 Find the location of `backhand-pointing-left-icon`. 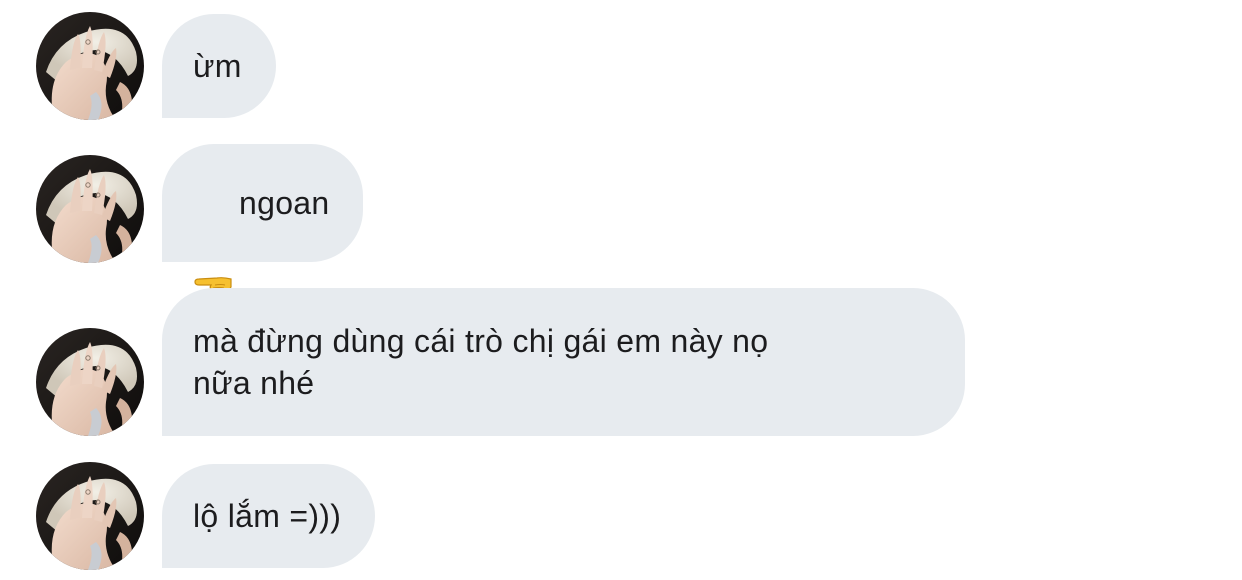

backhand-pointing-left-icon is located at coordinates (213, 240).